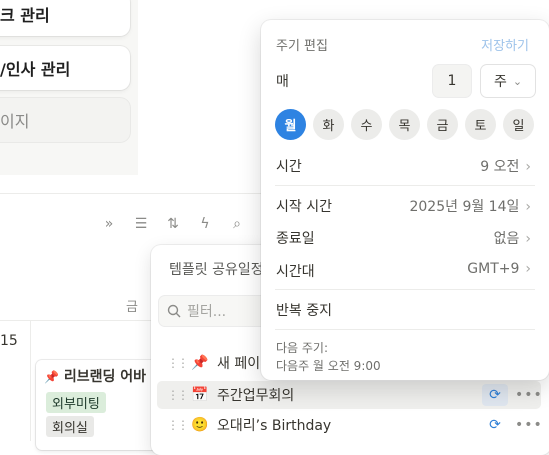 The width and height of the screenshot is (549, 455). What do you see at coordinates (295, 239) in the screenshot?
I see `end-label: 종료일` at bounding box center [295, 239].